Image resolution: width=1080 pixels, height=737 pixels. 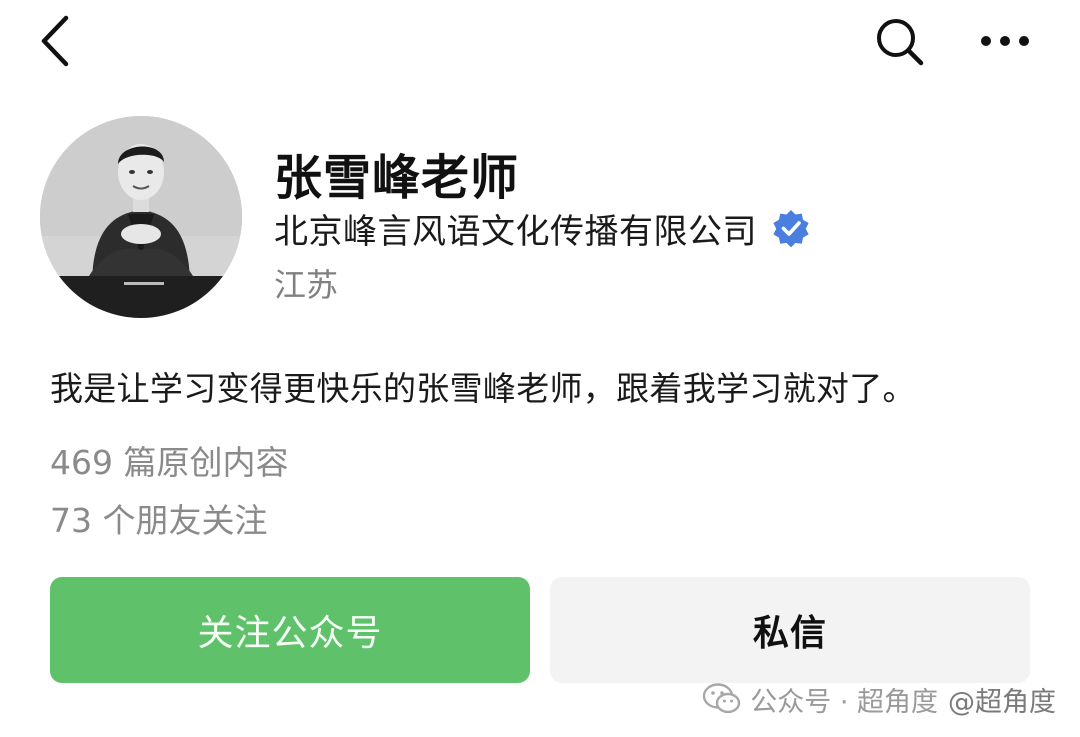 What do you see at coordinates (790, 630) in the screenshot?
I see `private-message-button: 私信` at bounding box center [790, 630].